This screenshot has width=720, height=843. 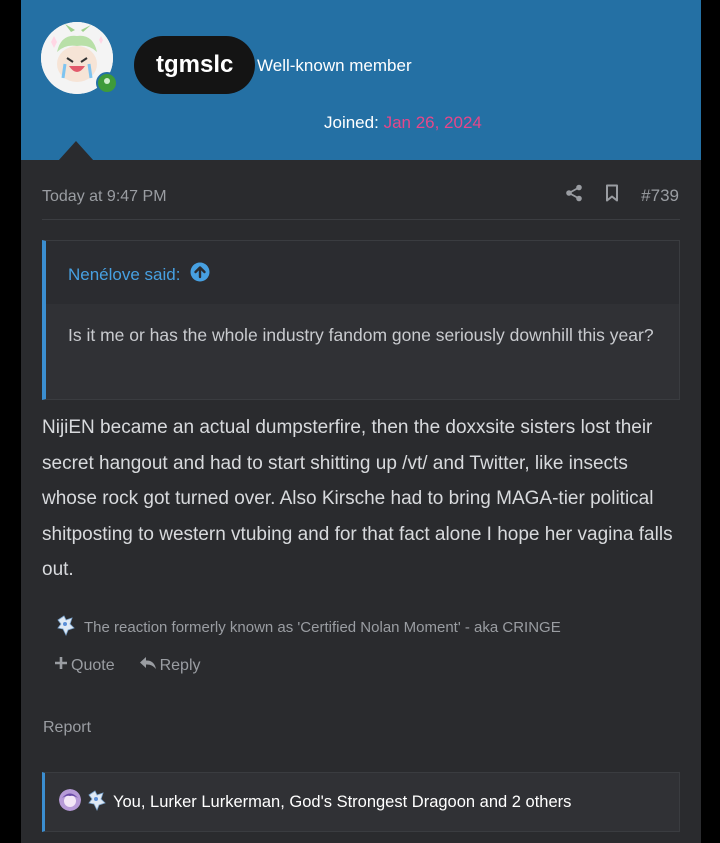 I want to click on post-meta-actions: #739, so click(x=622, y=195).